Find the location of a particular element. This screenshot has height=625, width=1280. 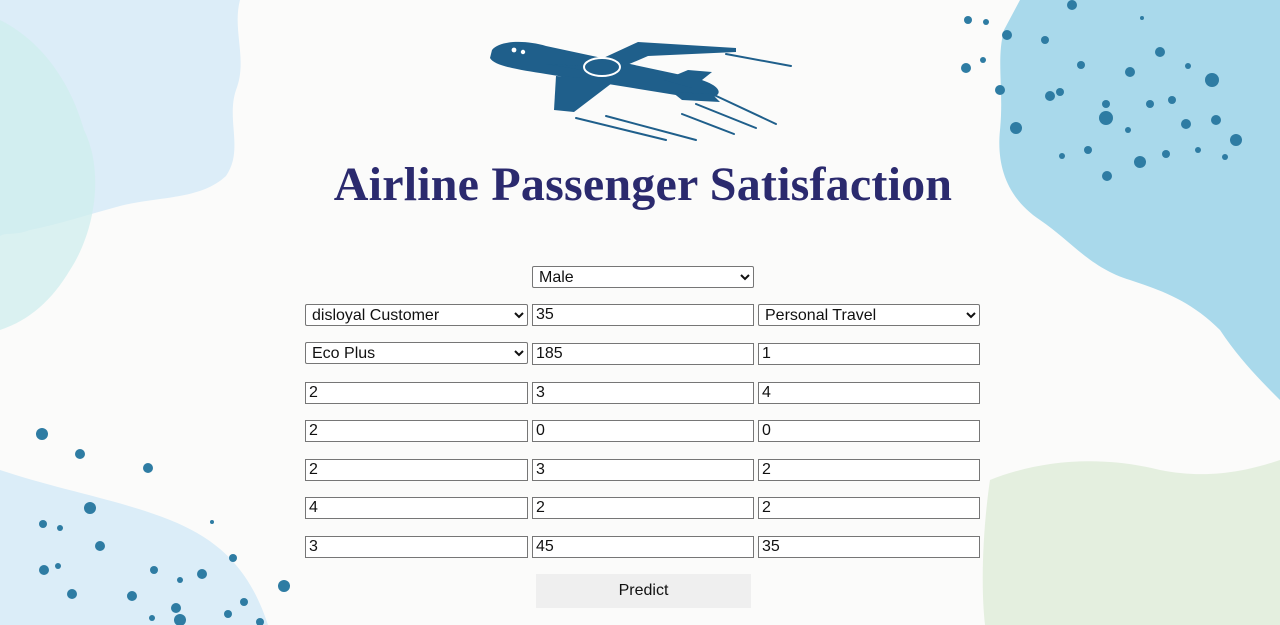

customer-type-select: Loyal Customerdisloyal Customer is located at coordinates (416, 315).